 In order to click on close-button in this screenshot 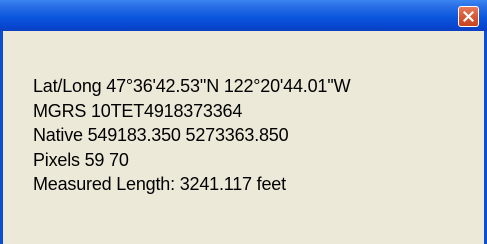, I will do `click(468, 16)`.